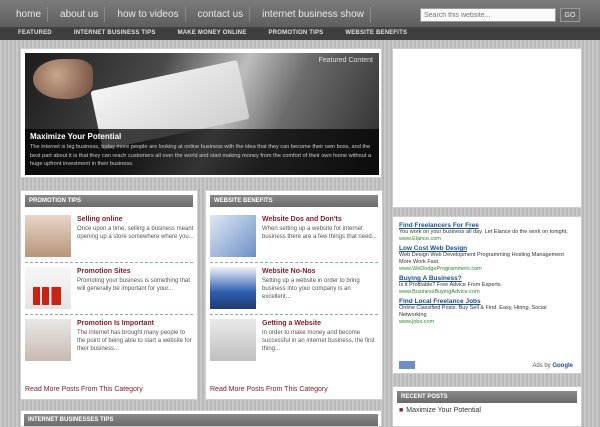 The image size is (600, 427). What do you see at coordinates (29, 14) in the screenshot?
I see `nav-link-home: home` at bounding box center [29, 14].